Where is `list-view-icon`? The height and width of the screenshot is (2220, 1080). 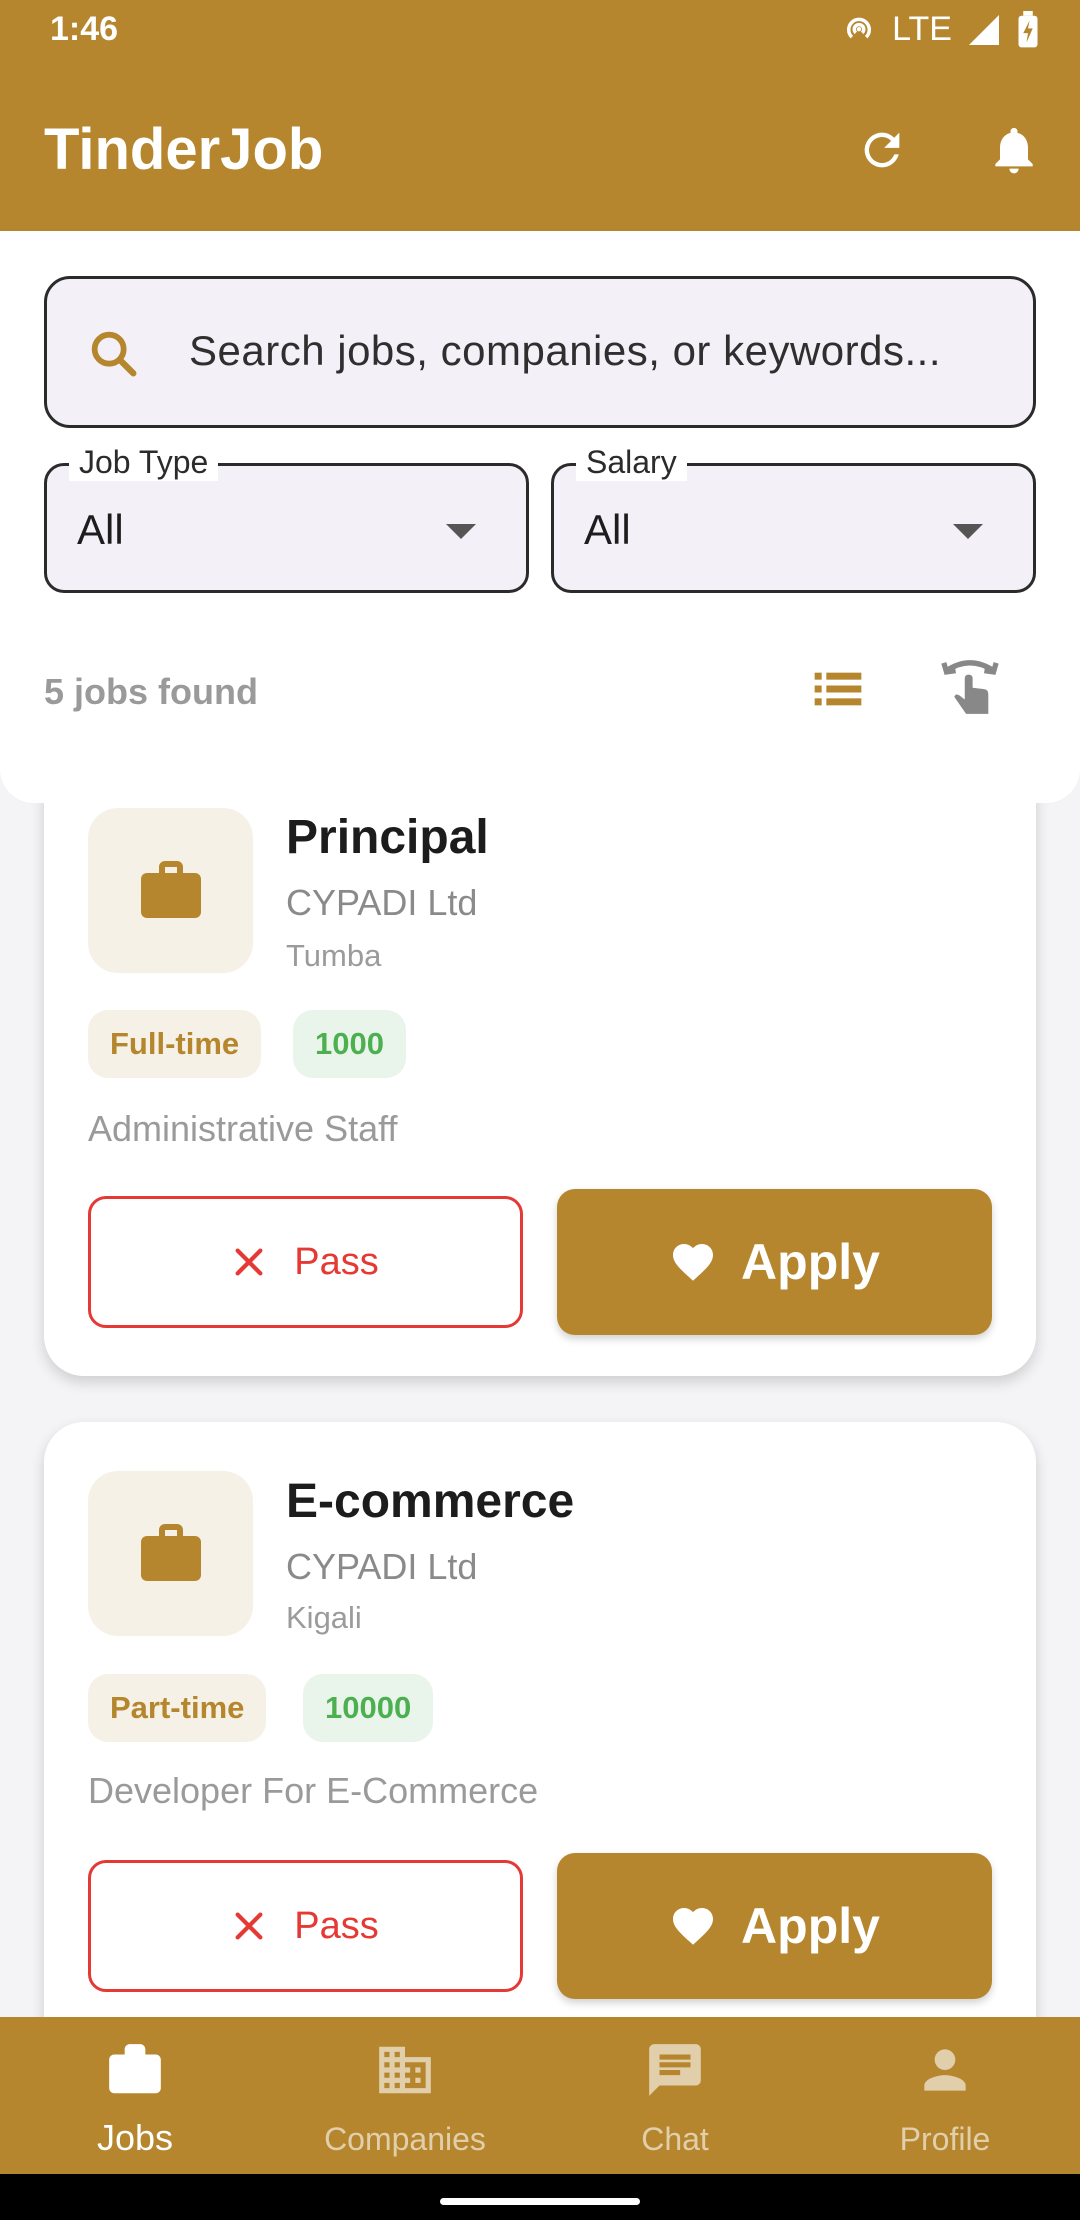
list-view-icon is located at coordinates (838, 689).